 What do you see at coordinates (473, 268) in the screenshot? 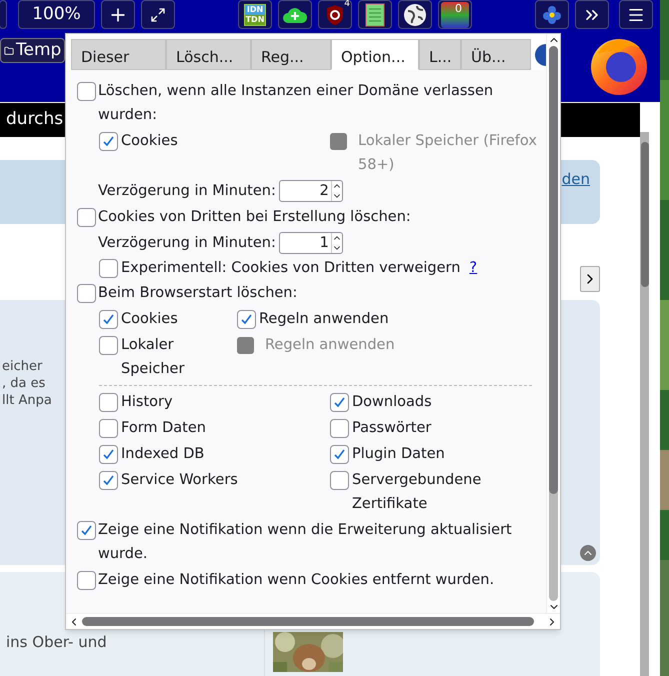
I see `help-link: ?` at bounding box center [473, 268].